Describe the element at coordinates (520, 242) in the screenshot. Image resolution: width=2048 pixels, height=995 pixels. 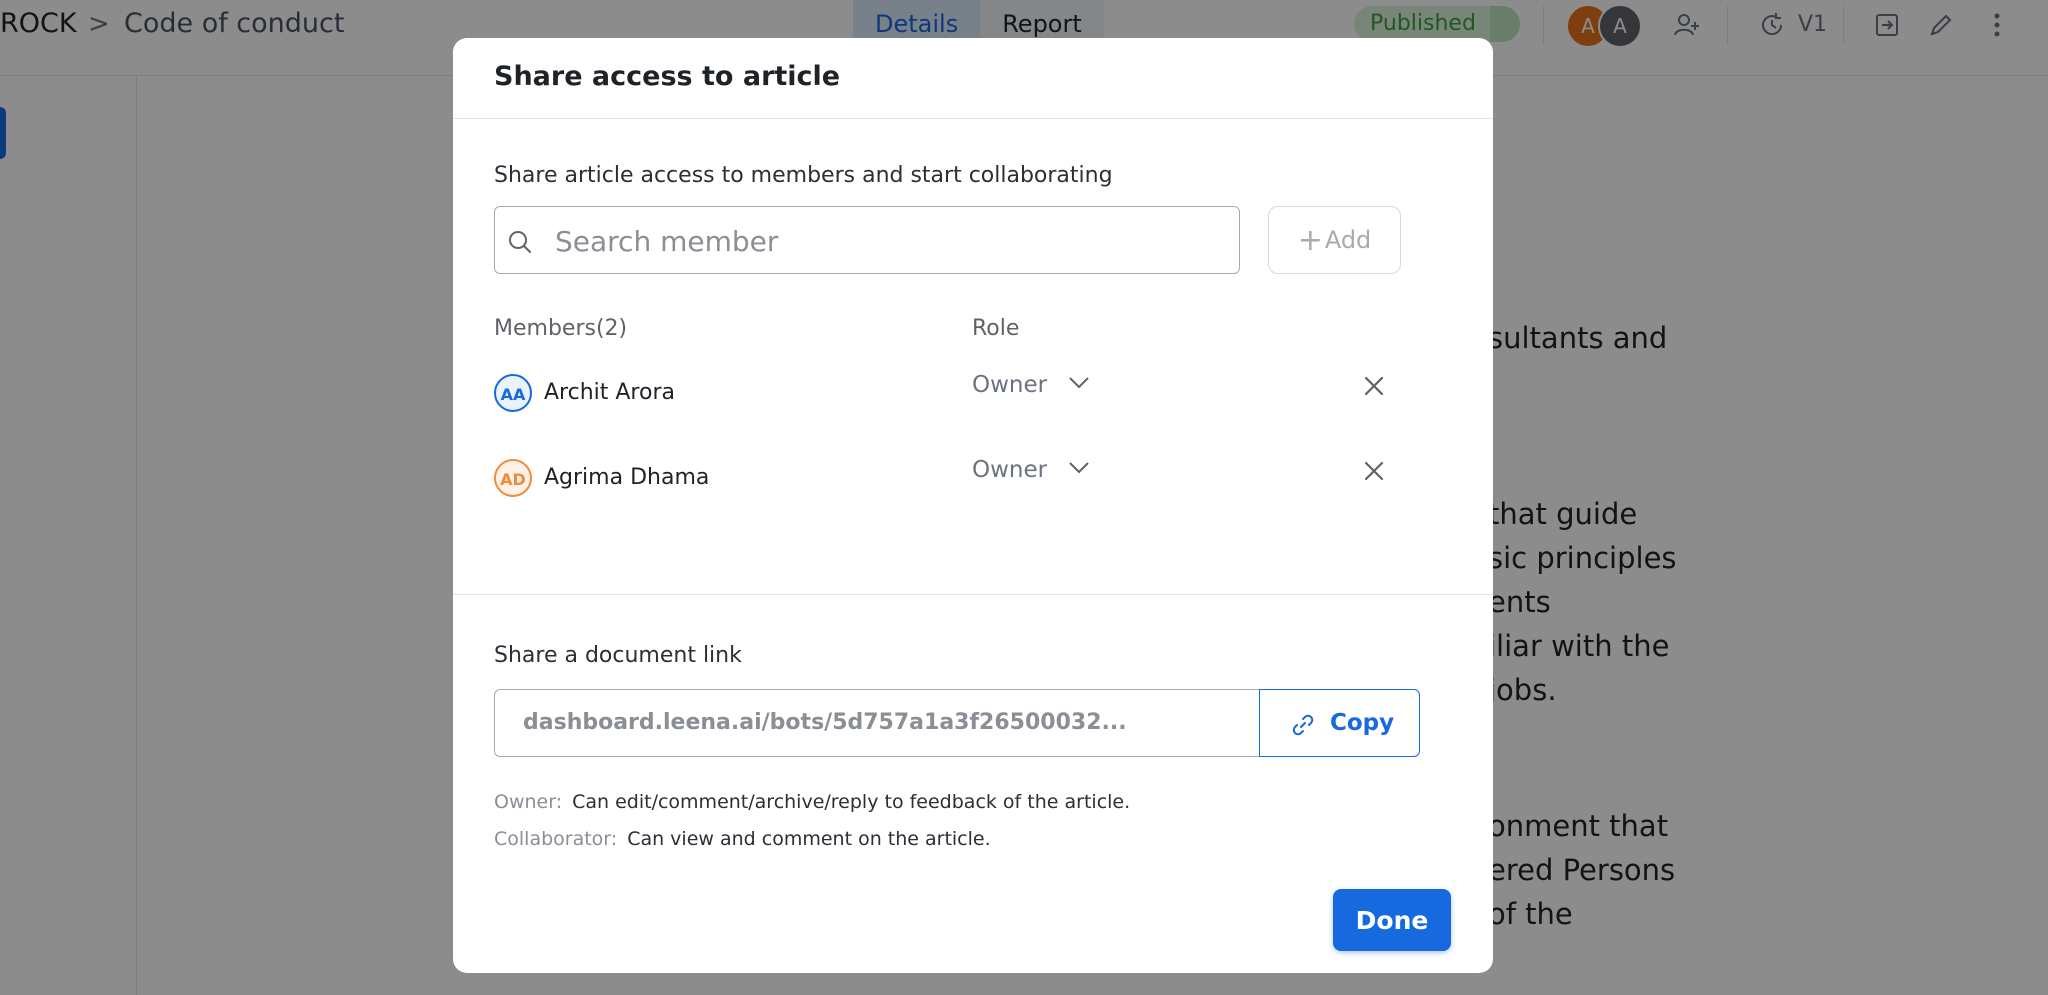
I see `search-icon` at that location.